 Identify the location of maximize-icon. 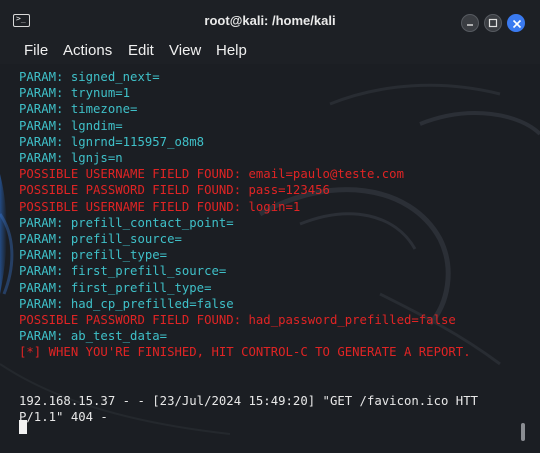
(493, 23).